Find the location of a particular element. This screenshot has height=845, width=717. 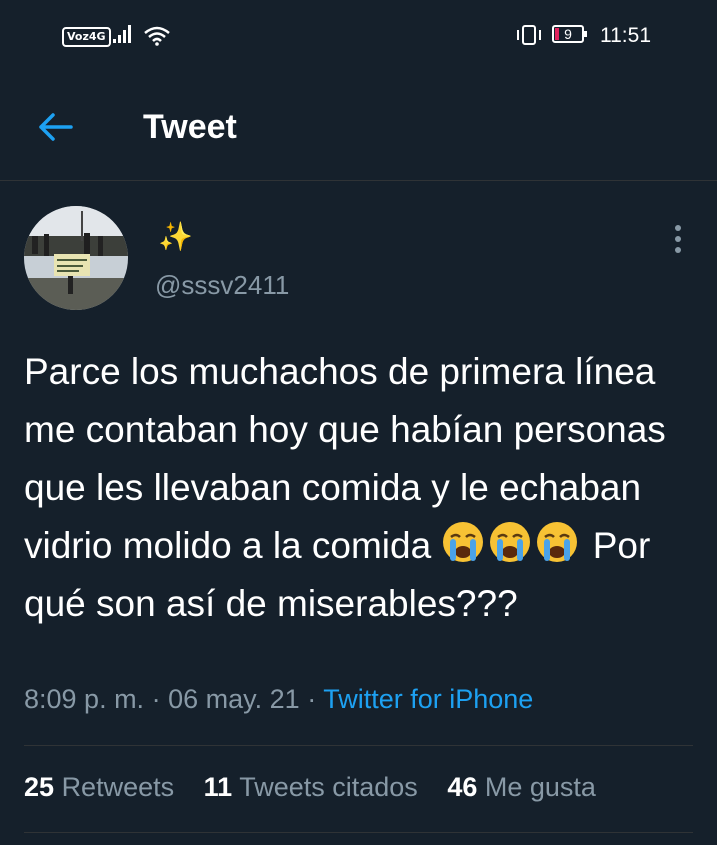

page-title: Tweet is located at coordinates (190, 127).